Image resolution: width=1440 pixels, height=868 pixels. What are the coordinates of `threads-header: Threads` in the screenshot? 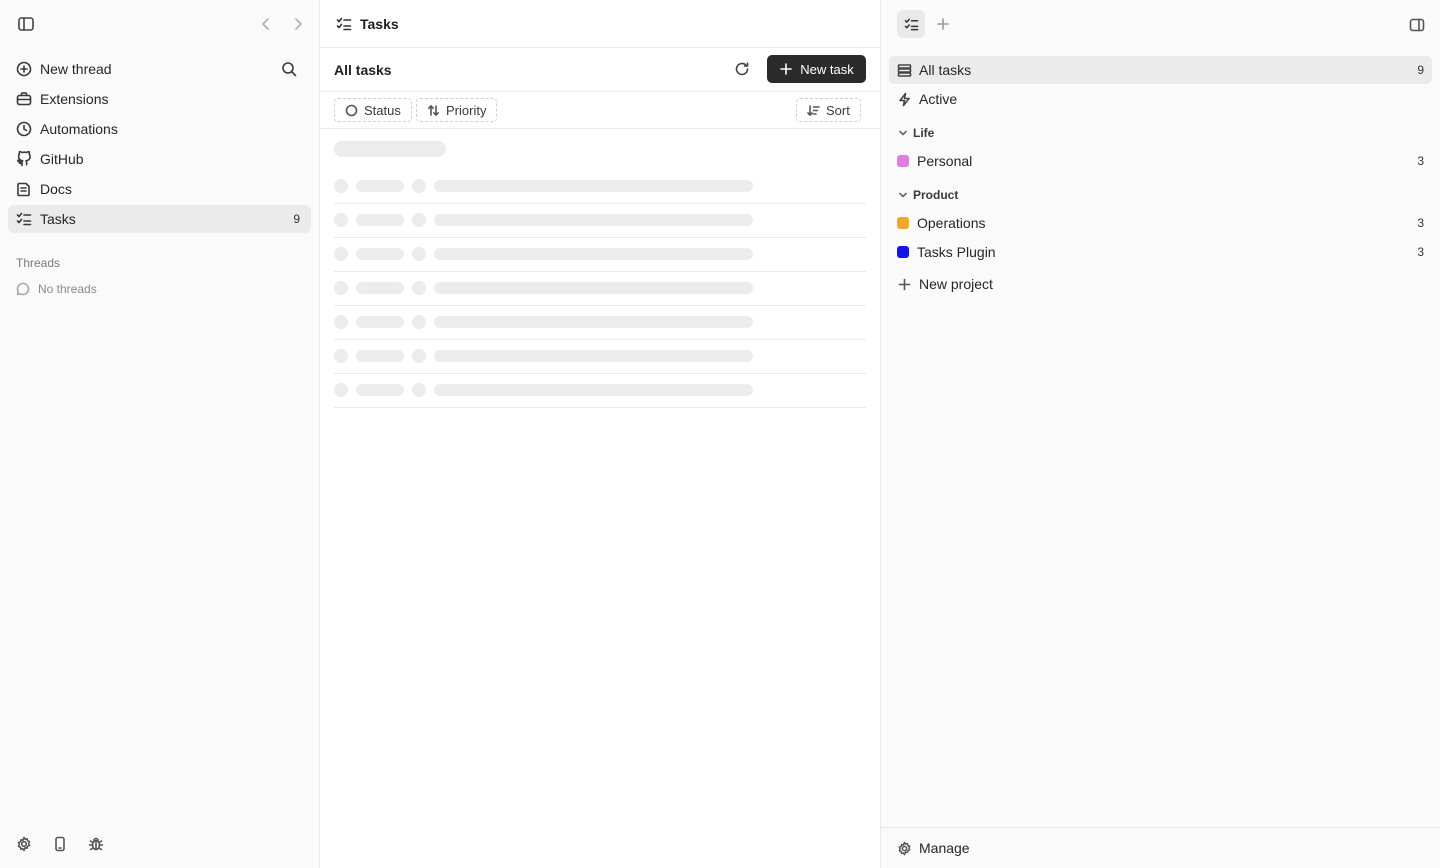 It's located at (38, 263).